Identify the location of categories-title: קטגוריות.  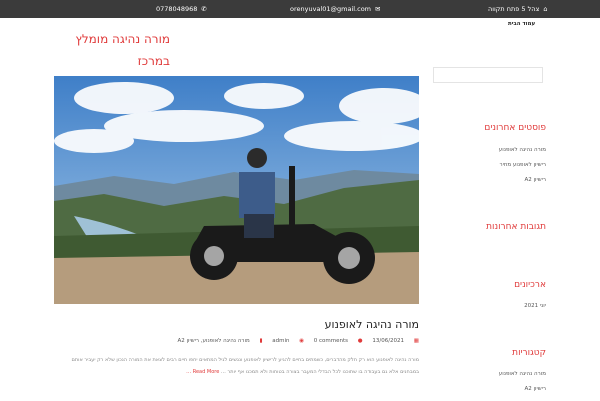
(529, 353).